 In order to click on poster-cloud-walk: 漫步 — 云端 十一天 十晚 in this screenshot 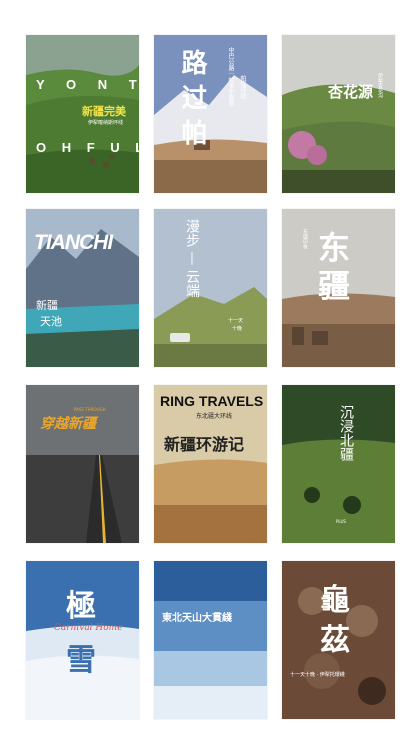, I will do `click(210, 288)`.